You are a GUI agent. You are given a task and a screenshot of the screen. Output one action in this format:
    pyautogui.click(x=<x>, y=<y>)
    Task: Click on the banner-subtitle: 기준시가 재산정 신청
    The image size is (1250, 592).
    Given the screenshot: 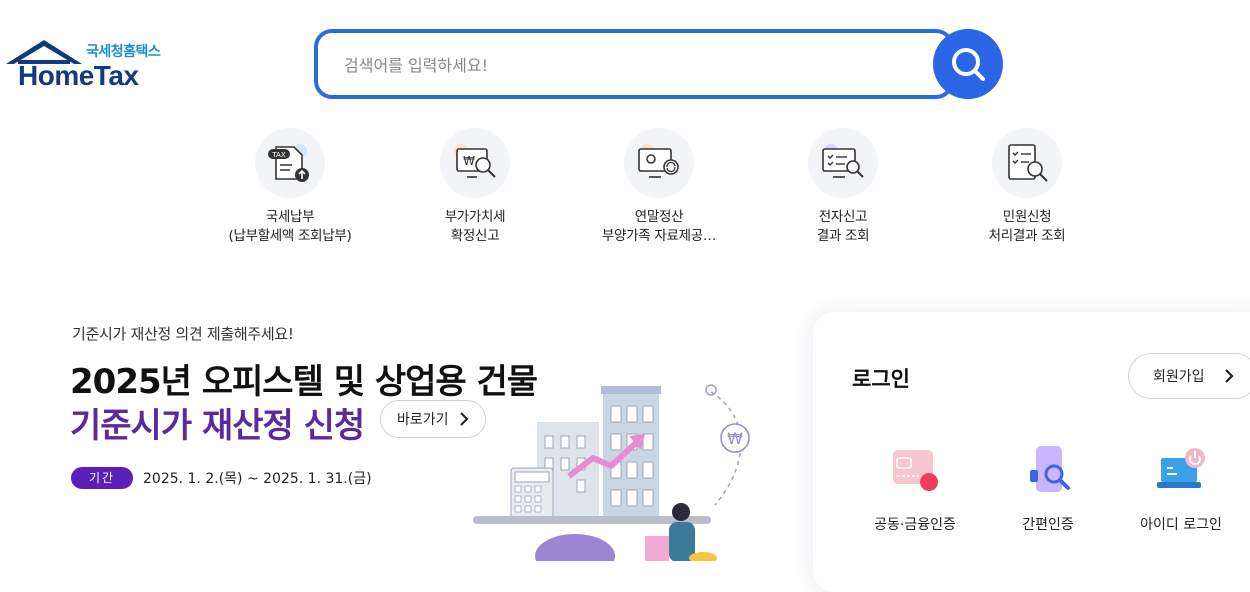 What is the action you would take?
    pyautogui.click(x=217, y=426)
    